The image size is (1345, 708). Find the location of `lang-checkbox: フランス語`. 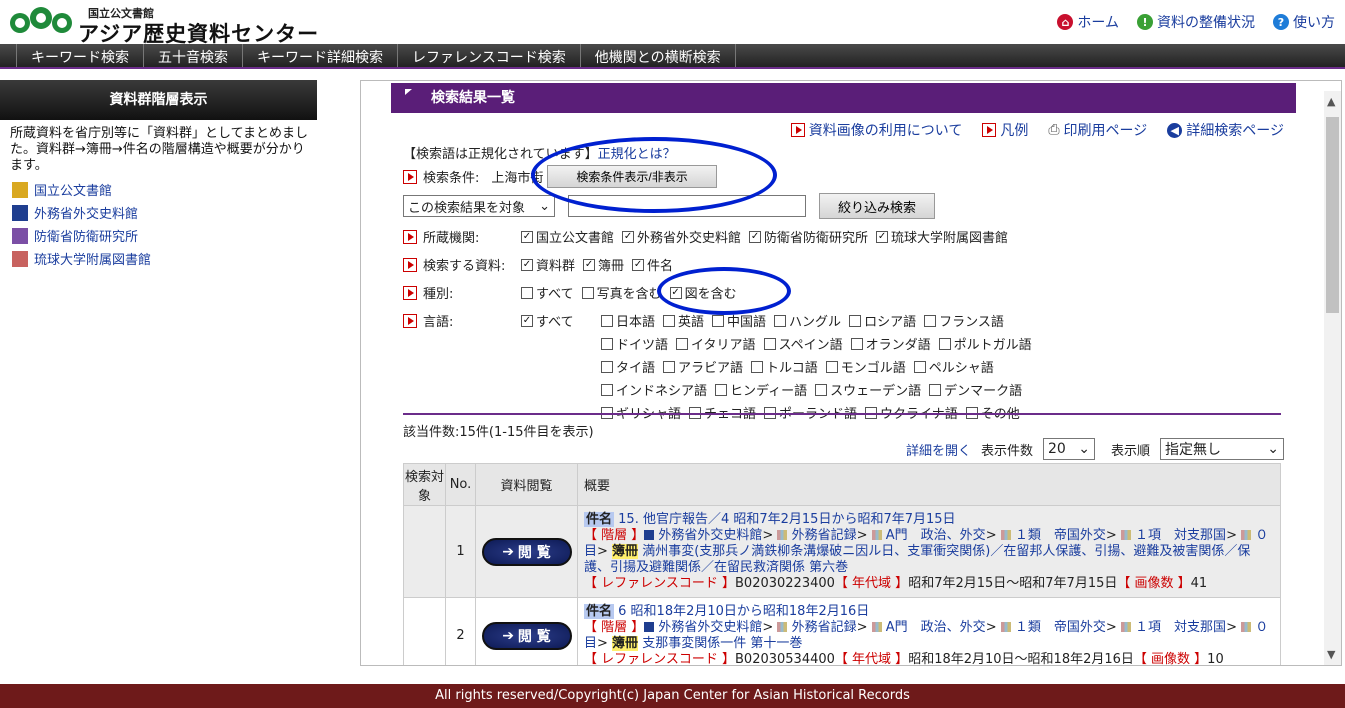

lang-checkbox: フランス語 is located at coordinates (964, 320).